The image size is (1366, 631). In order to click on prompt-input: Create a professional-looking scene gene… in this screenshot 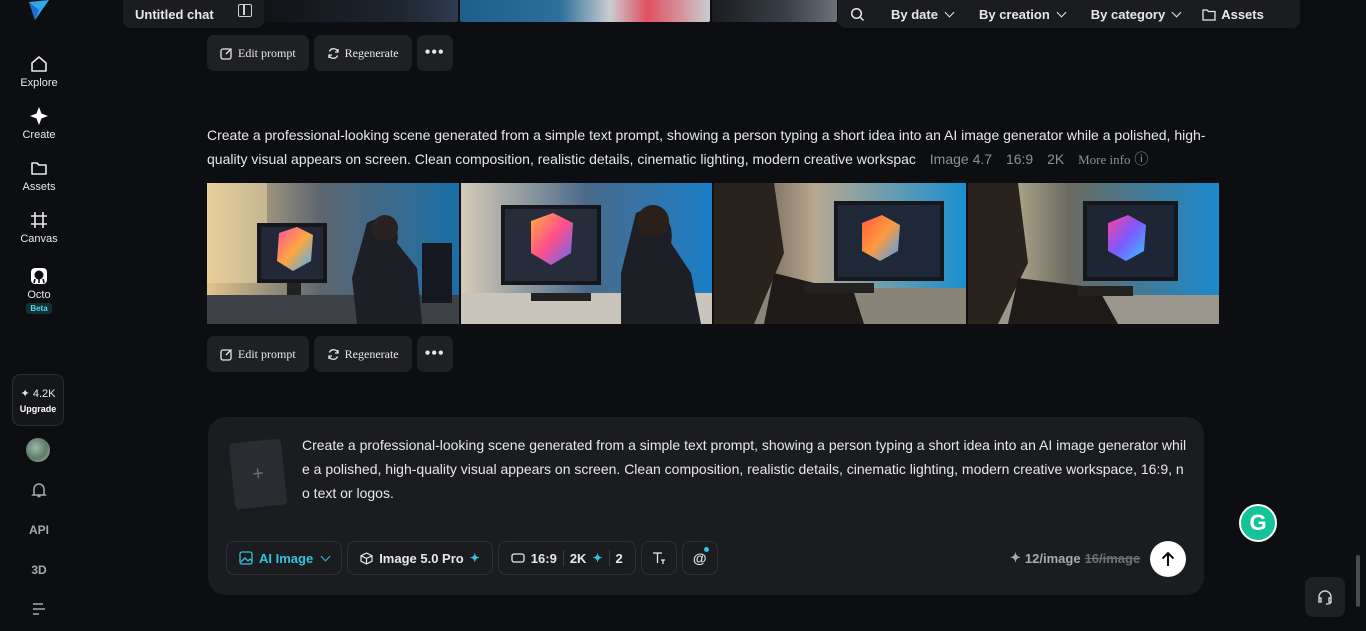, I will do `click(744, 469)`.